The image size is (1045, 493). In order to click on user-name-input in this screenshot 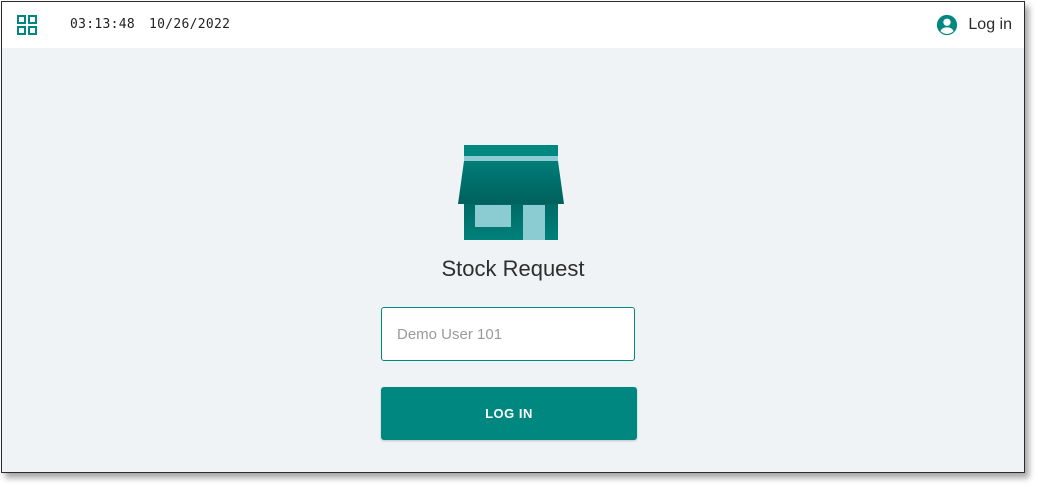, I will do `click(508, 334)`.